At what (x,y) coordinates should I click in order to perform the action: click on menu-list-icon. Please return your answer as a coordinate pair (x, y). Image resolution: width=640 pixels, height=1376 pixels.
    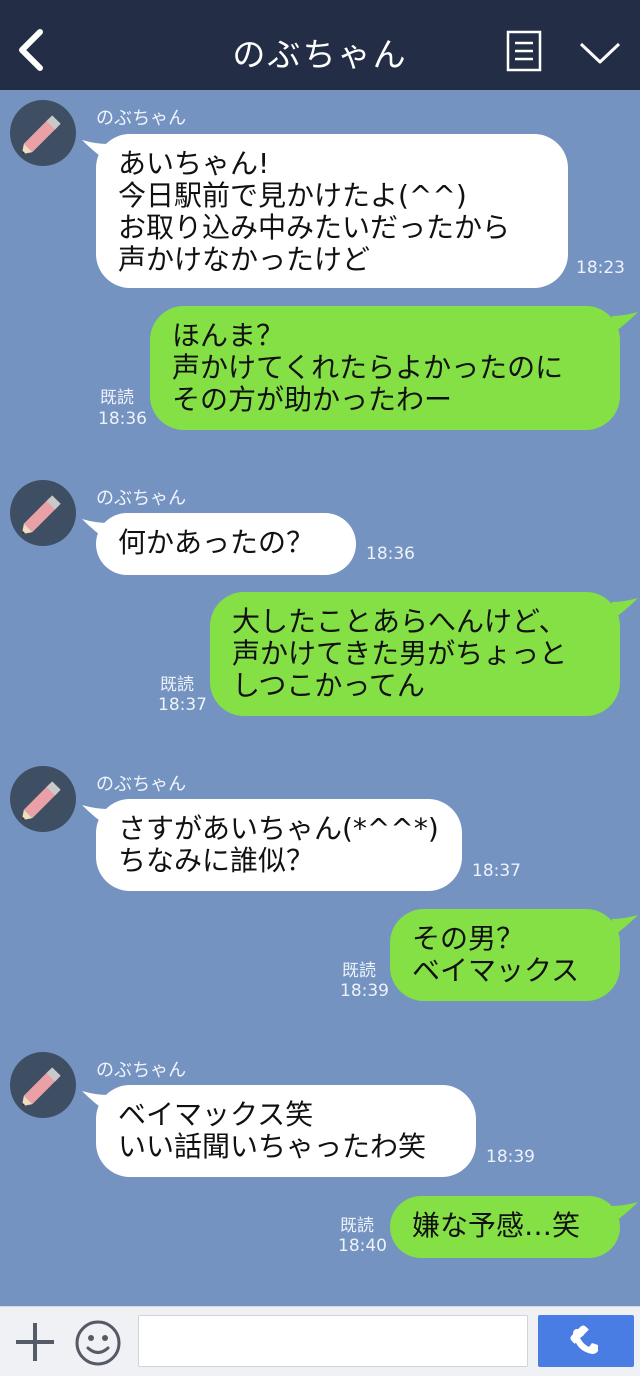
    Looking at the image, I should click on (524, 51).